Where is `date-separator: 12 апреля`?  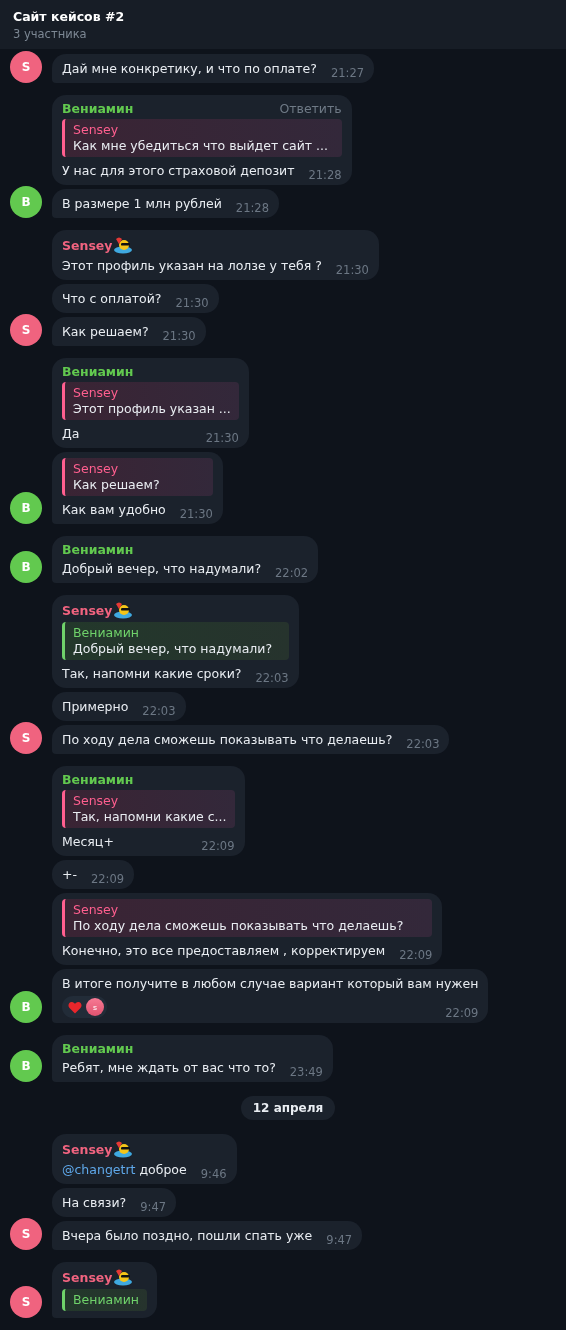
date-separator: 12 апреля is located at coordinates (288, 1108).